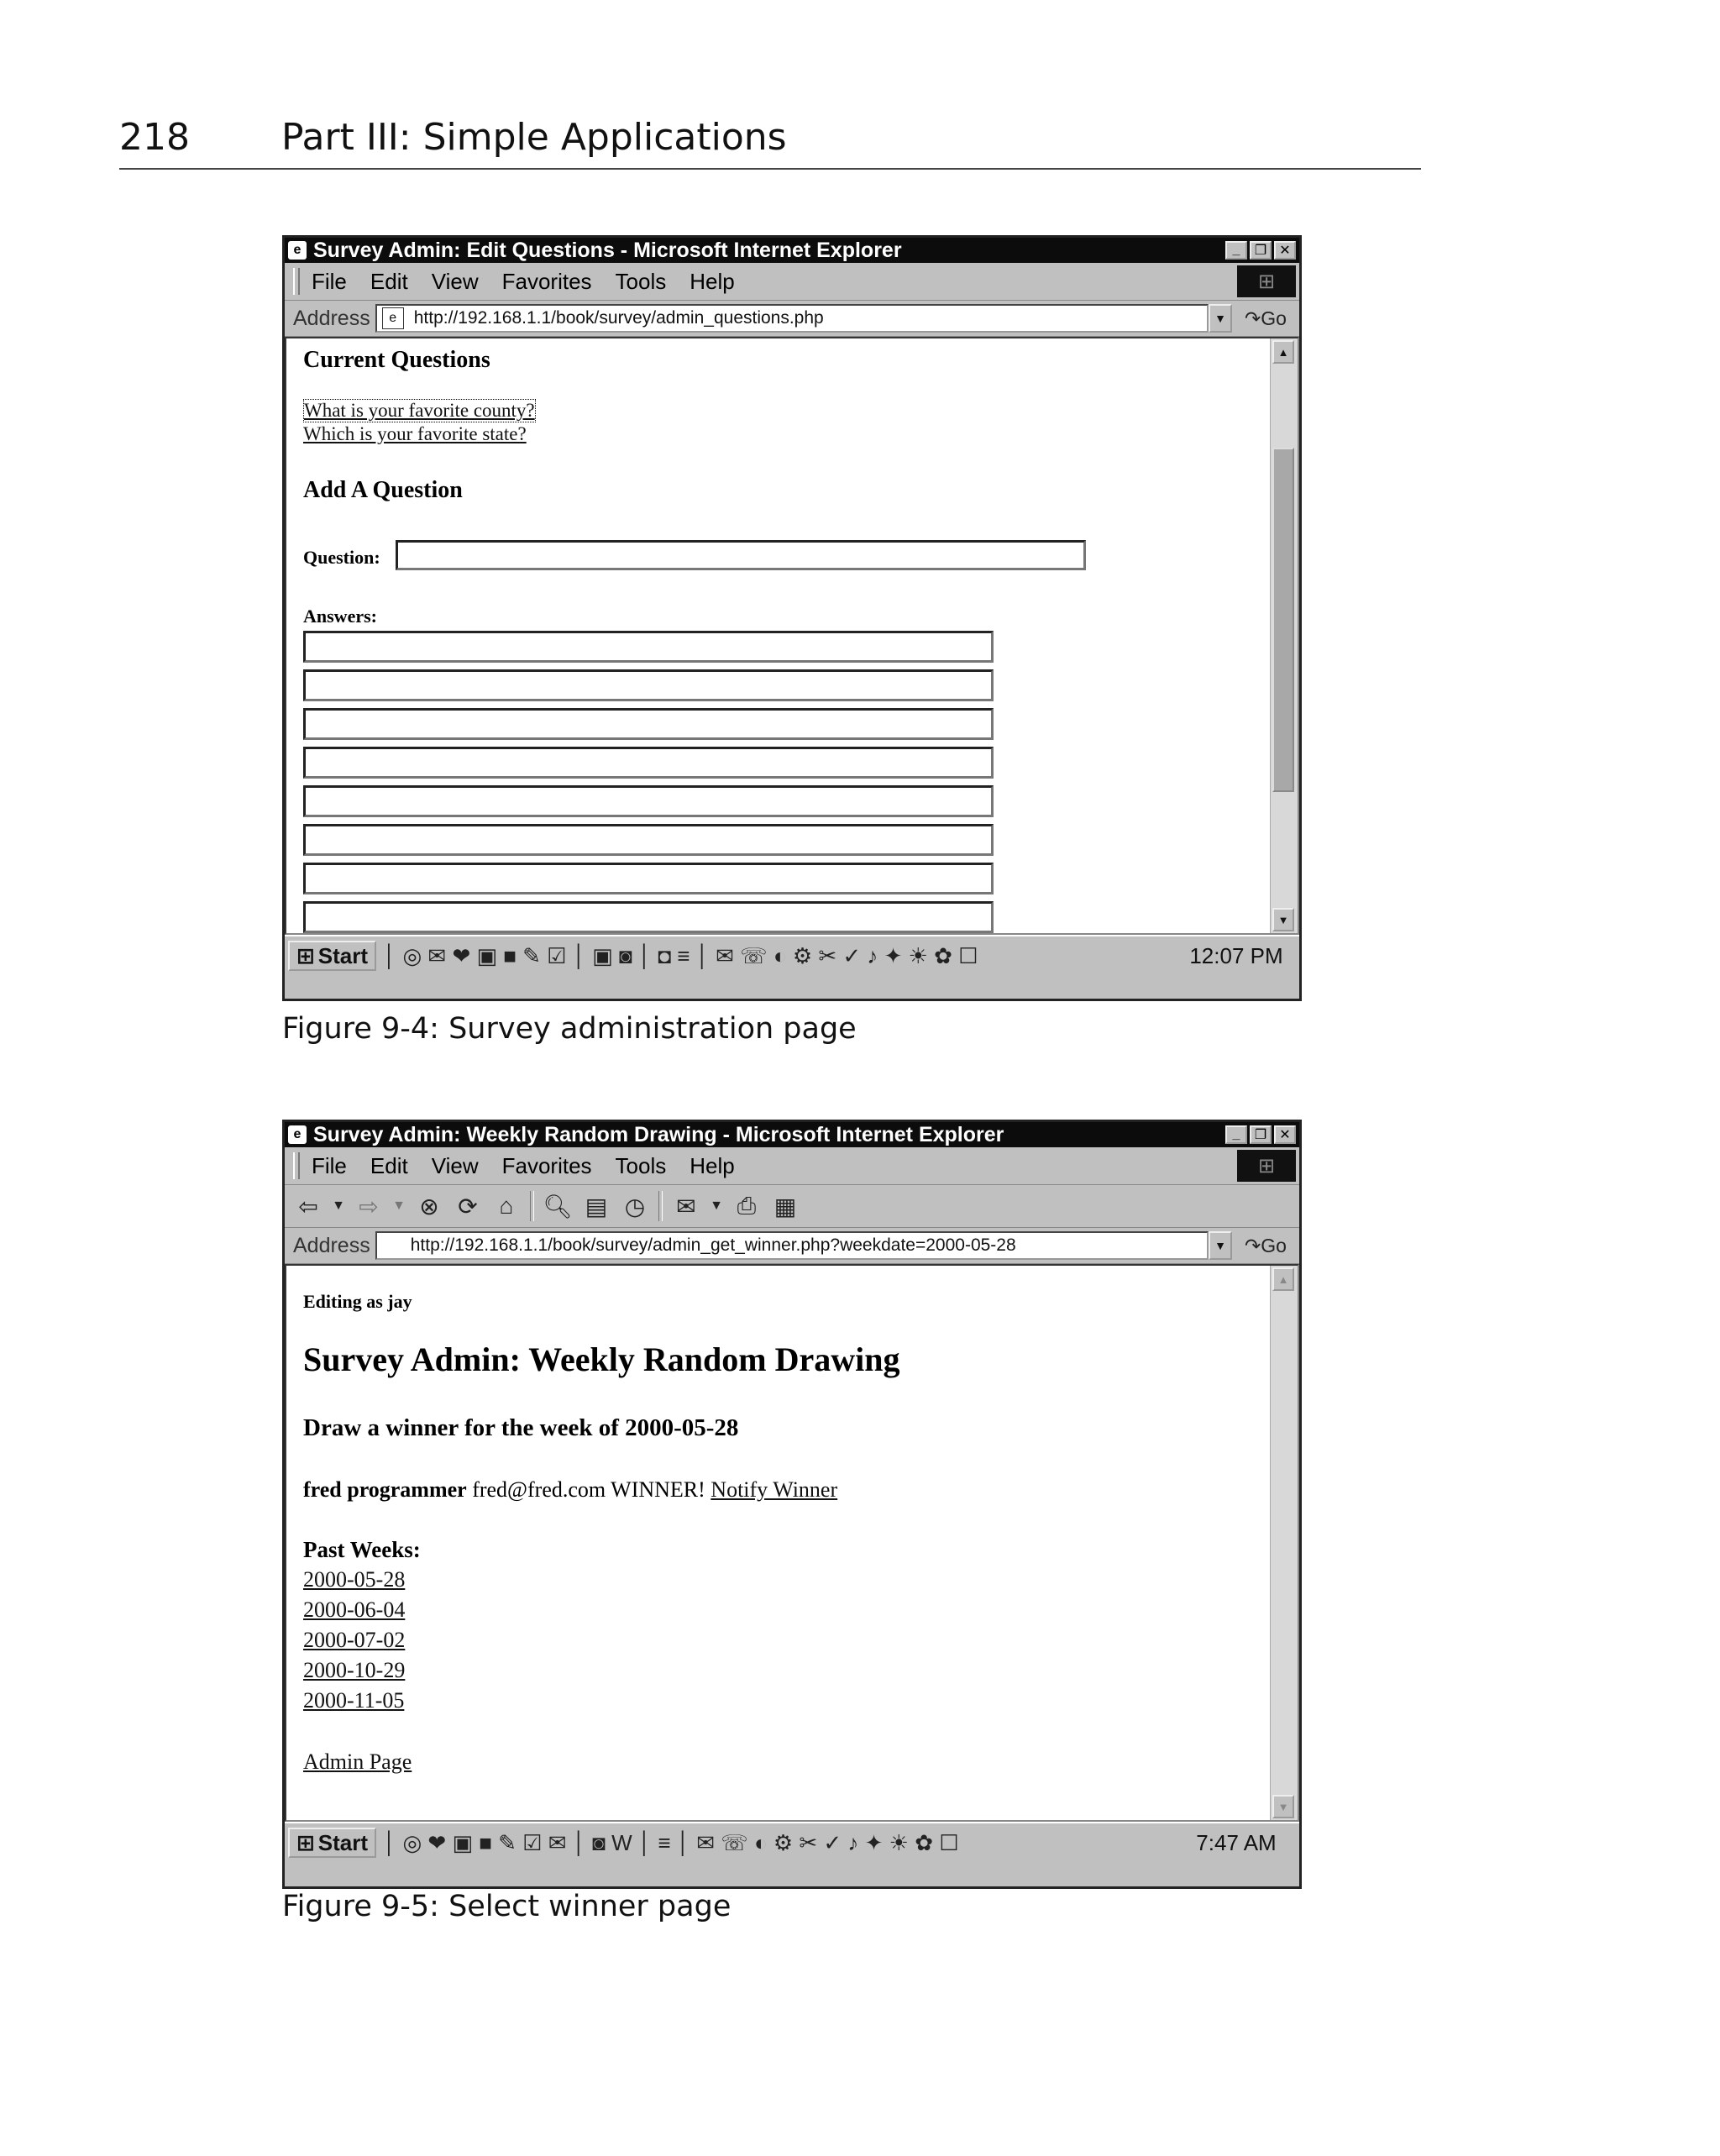 This screenshot has width=1720, height=2156. What do you see at coordinates (354, 1579) in the screenshot?
I see `past-week-link: 2000-05-28` at bounding box center [354, 1579].